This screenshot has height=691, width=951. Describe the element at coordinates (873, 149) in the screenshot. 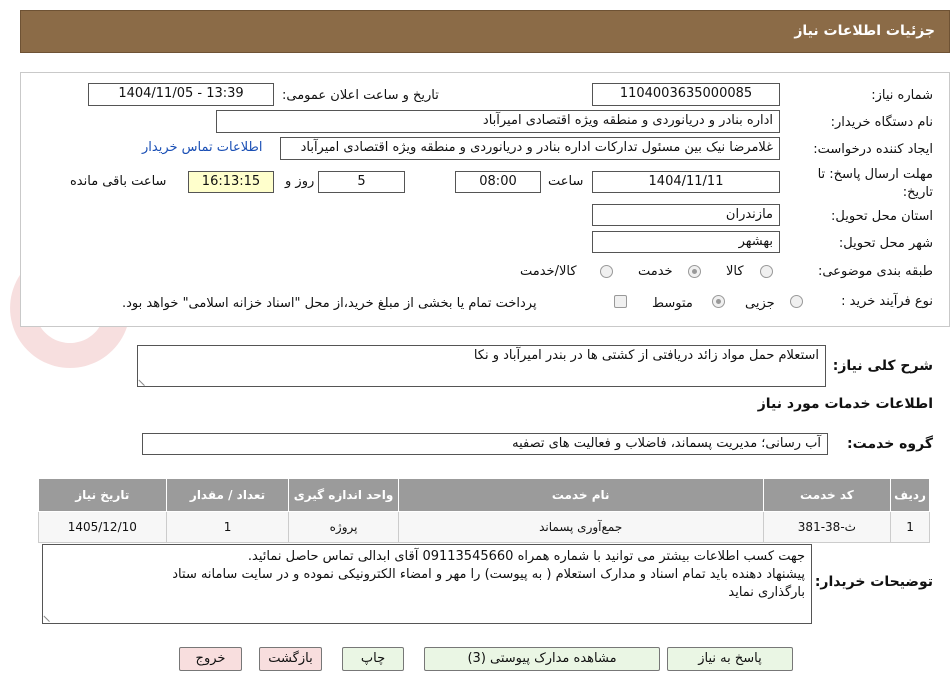

I see `creator-label: ایجاد کننده درخواست:` at that location.